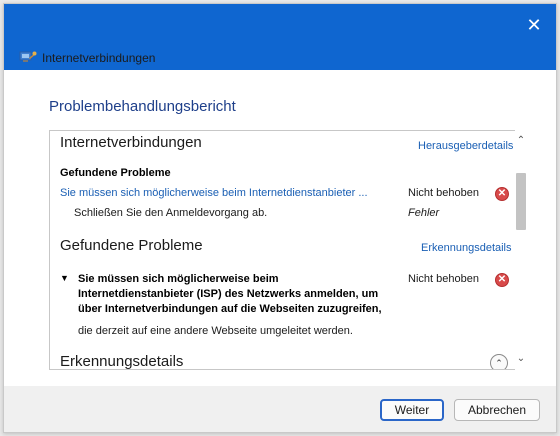 This screenshot has height=436, width=560. Describe the element at coordinates (178, 279) in the screenshot. I see `problem-detail-line-1: Sie müssen sich möglicherweise beim` at that location.